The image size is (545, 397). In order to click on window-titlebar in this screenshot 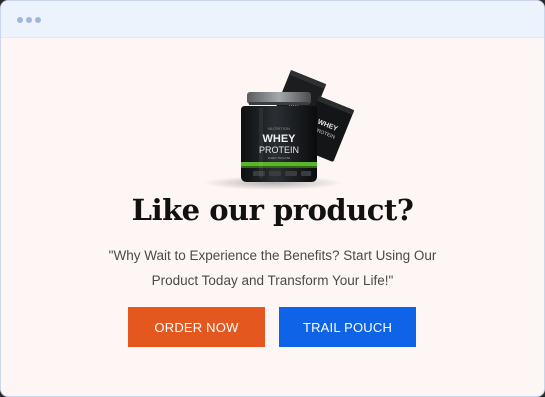, I will do `click(272, 19)`.